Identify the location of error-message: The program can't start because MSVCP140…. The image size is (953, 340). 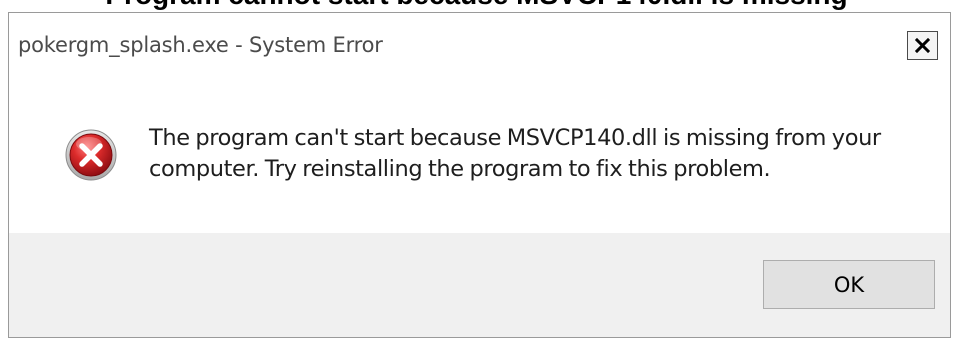
(515, 153).